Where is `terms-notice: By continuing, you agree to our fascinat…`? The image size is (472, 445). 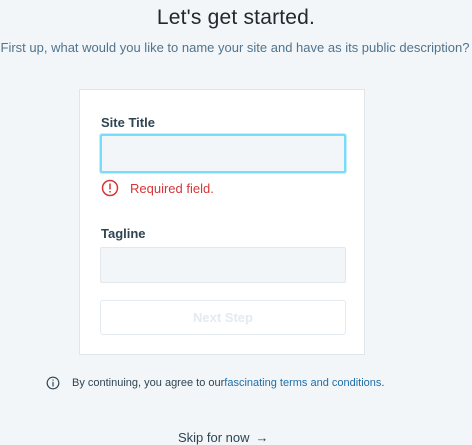
terms-notice: By continuing, you agree to our fascinat… is located at coordinates (215, 383).